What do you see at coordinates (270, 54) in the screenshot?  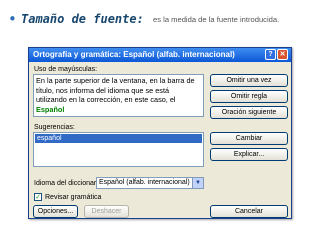 I see `help-icon: ?` at bounding box center [270, 54].